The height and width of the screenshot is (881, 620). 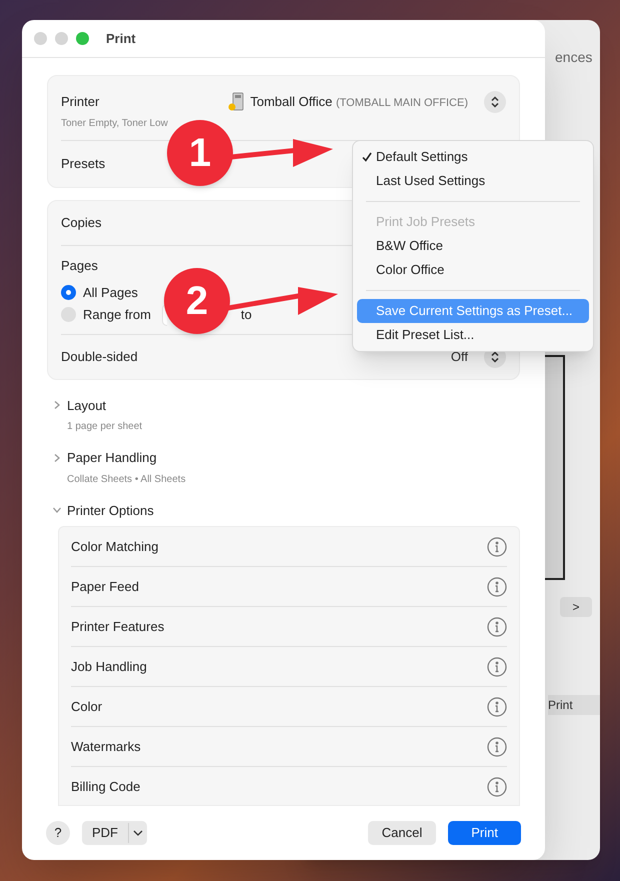 I want to click on printer-option: Color, so click(x=86, y=706).